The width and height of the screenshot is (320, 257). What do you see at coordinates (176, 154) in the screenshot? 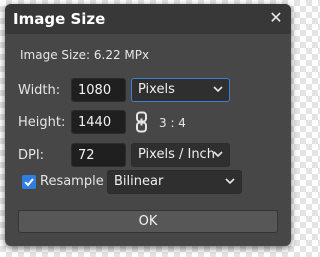
I see `dpi-unit-value: Pixels / Inch` at bounding box center [176, 154].